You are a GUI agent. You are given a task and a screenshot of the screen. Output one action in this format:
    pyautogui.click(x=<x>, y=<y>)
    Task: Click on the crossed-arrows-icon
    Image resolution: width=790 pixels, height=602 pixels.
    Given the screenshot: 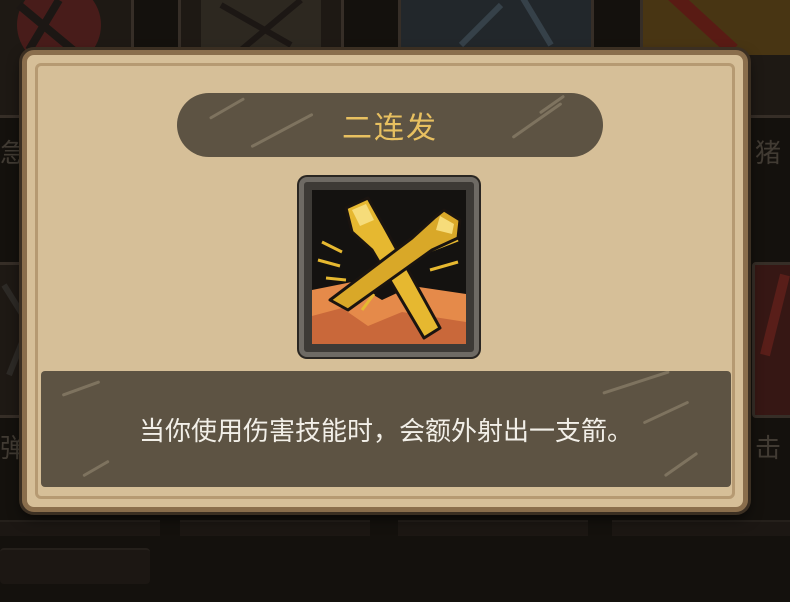 What is the action you would take?
    pyautogui.click(x=389, y=267)
    